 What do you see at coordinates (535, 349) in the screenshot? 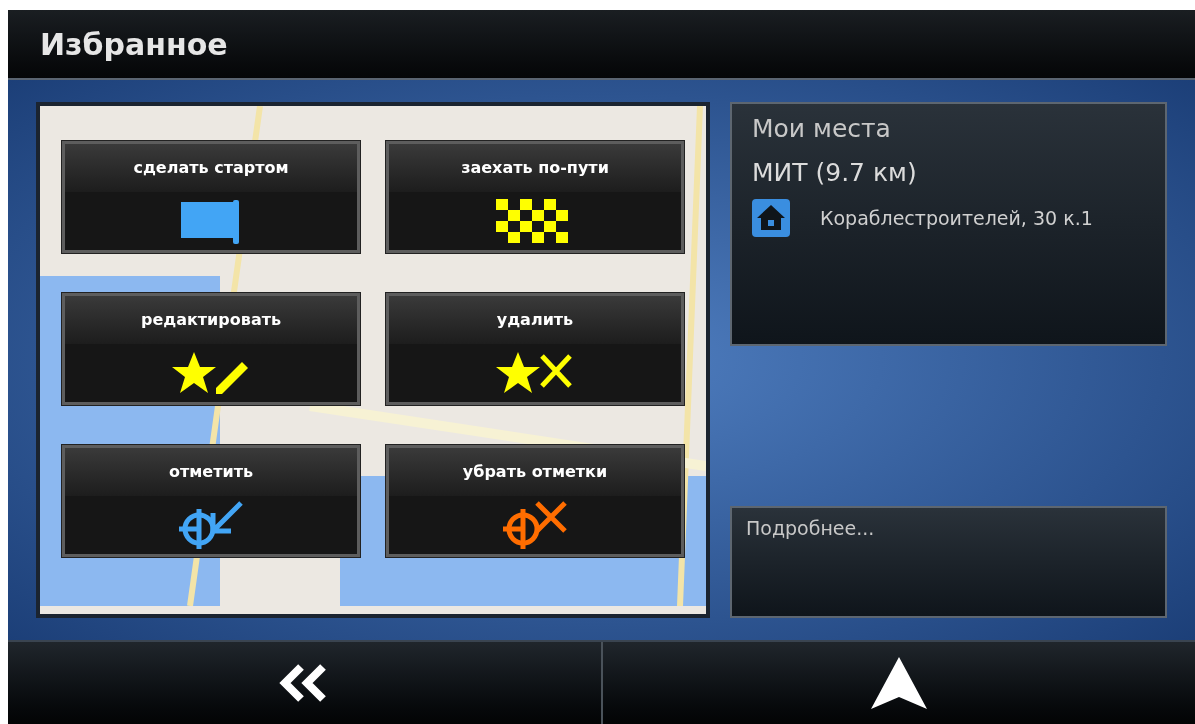
I see `action-button: удалить` at bounding box center [535, 349].